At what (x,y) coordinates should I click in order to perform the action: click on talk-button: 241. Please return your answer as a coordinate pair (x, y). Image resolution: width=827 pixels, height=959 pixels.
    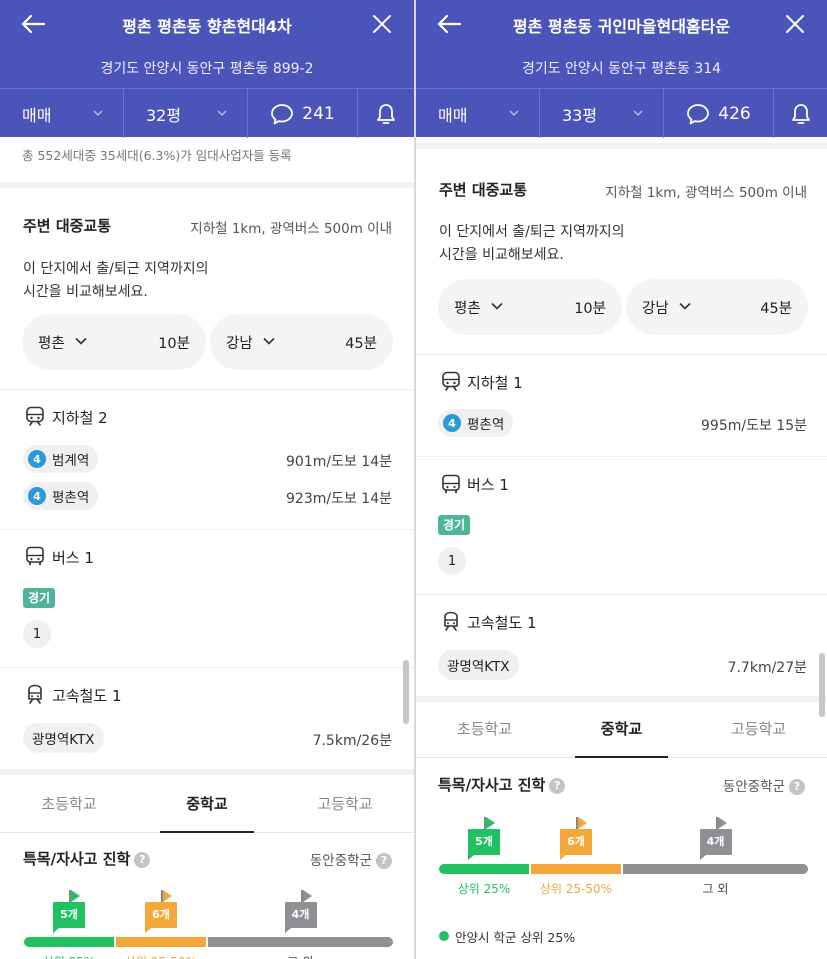
    Looking at the image, I should click on (303, 113).